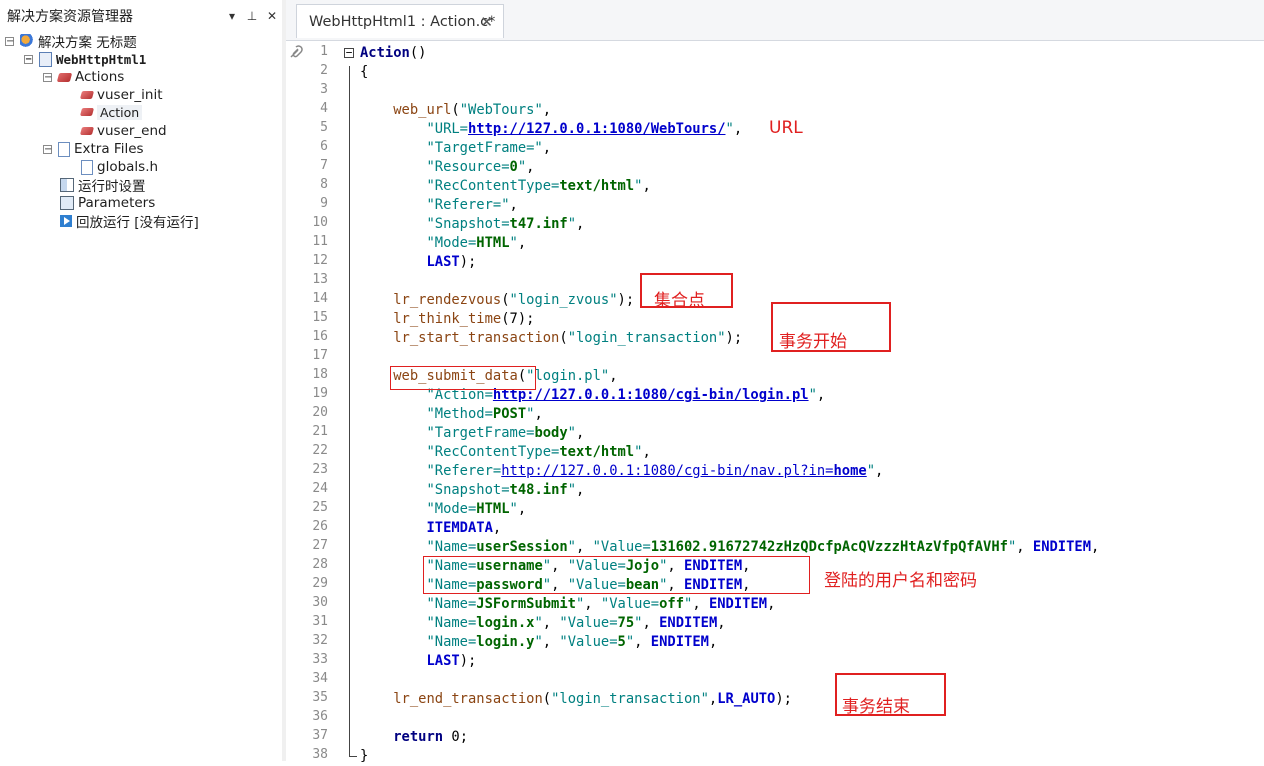 The width and height of the screenshot is (1264, 766). Describe the element at coordinates (123, 131) in the screenshot. I see `tree-item-vuser-end: vuser_end` at that location.